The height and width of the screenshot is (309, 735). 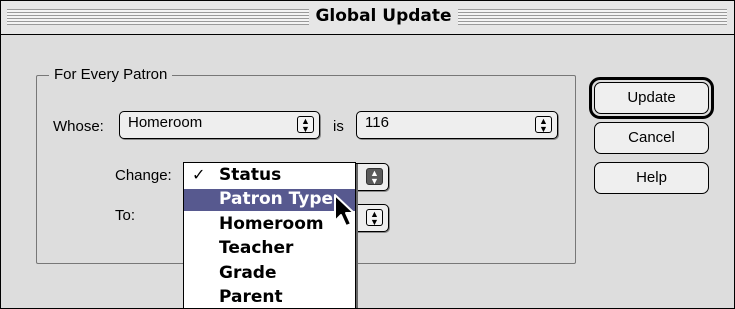 I want to click on title-bar: Global Update, so click(x=367, y=18).